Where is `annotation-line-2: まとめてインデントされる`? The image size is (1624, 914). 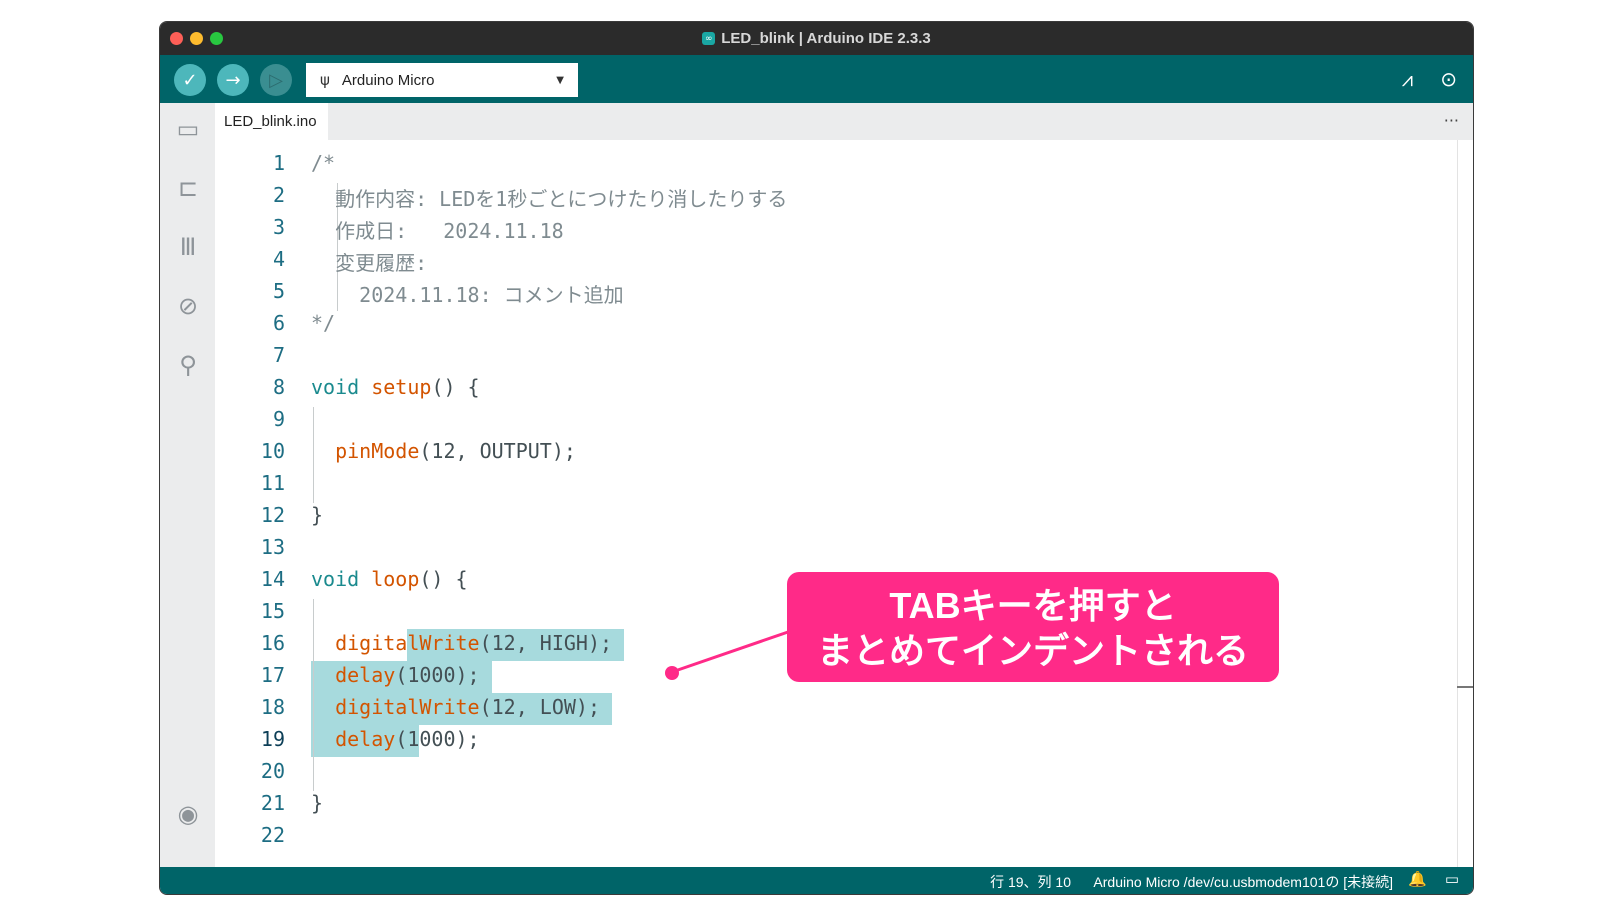
annotation-line-2: まとめてインデントされる is located at coordinates (1032, 650).